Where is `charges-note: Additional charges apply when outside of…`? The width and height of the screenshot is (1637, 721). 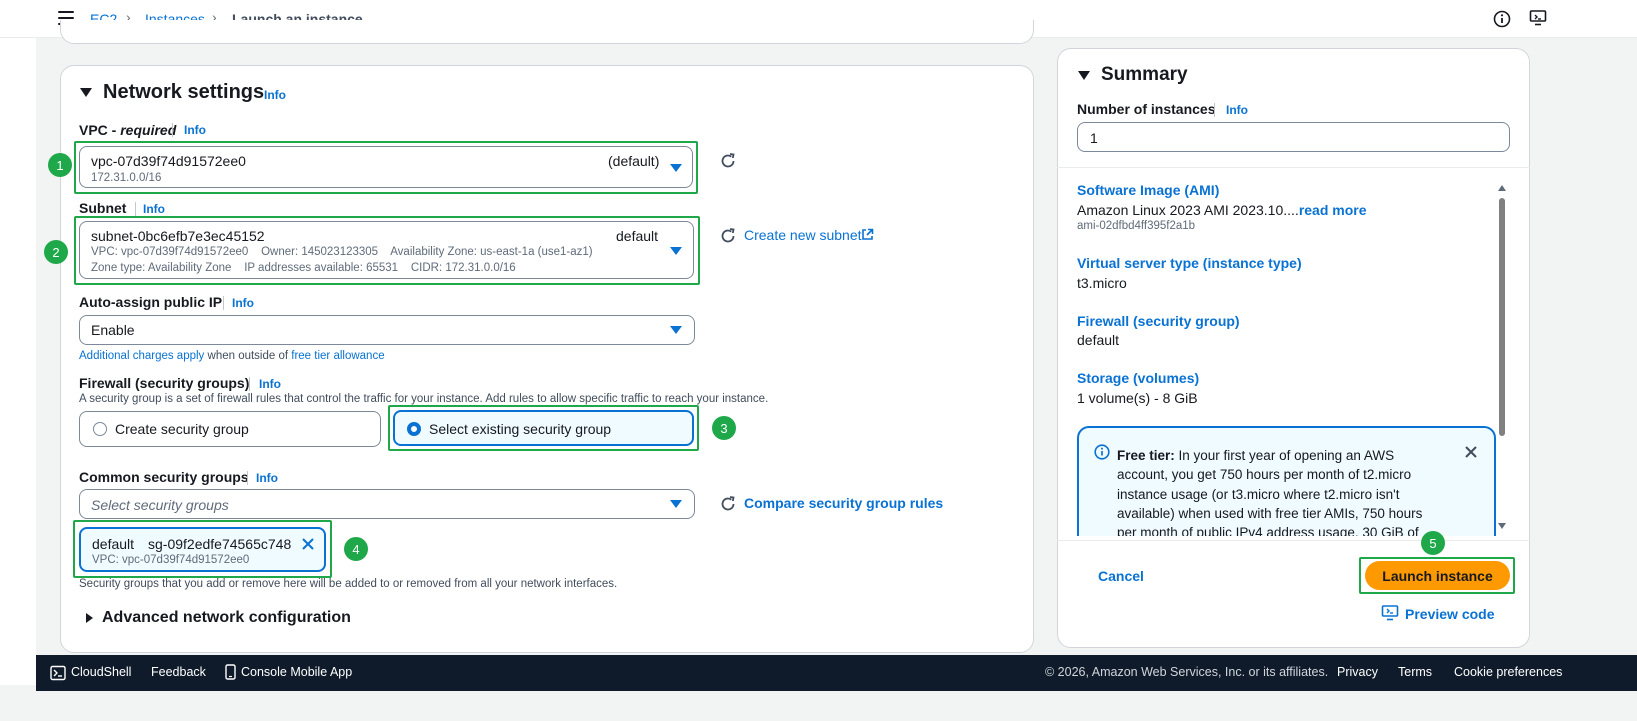 charges-note: Additional charges apply when outside of… is located at coordinates (232, 356).